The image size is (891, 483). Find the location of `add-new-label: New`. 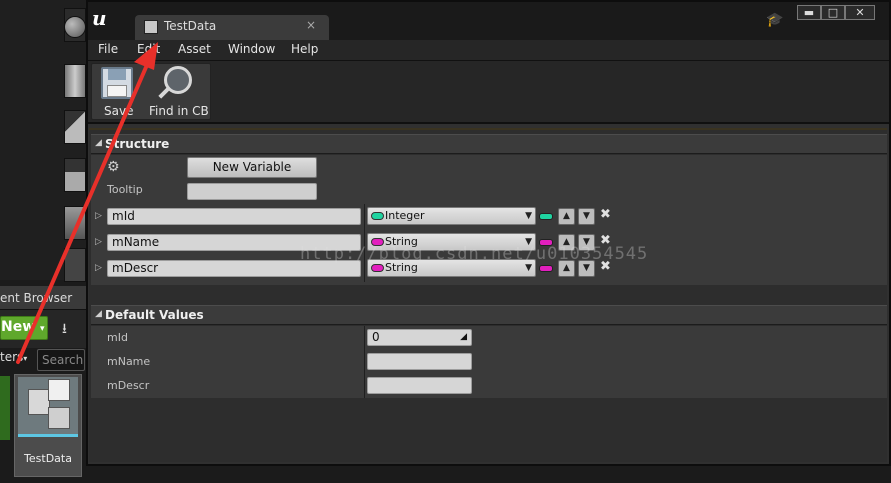

add-new-label: New is located at coordinates (18, 327).